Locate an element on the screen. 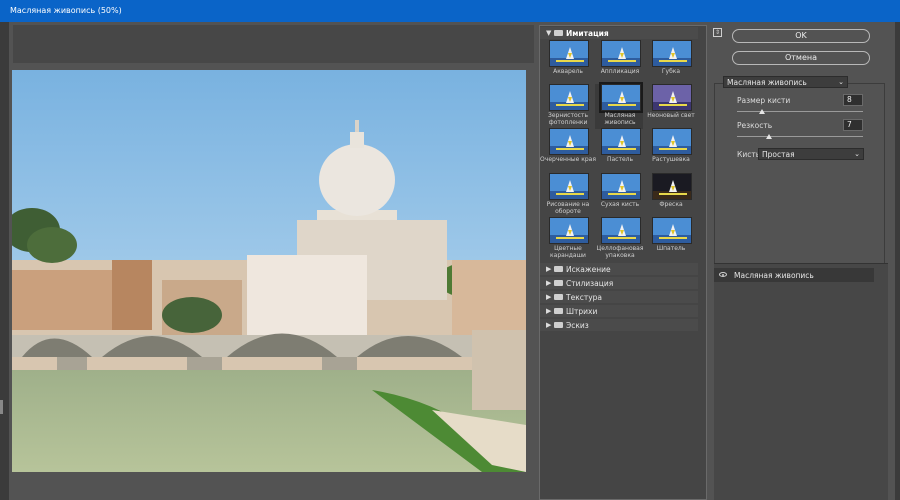 The height and width of the screenshot is (500, 900). window-title: Масляная живопись (50%) is located at coordinates (66, 10).